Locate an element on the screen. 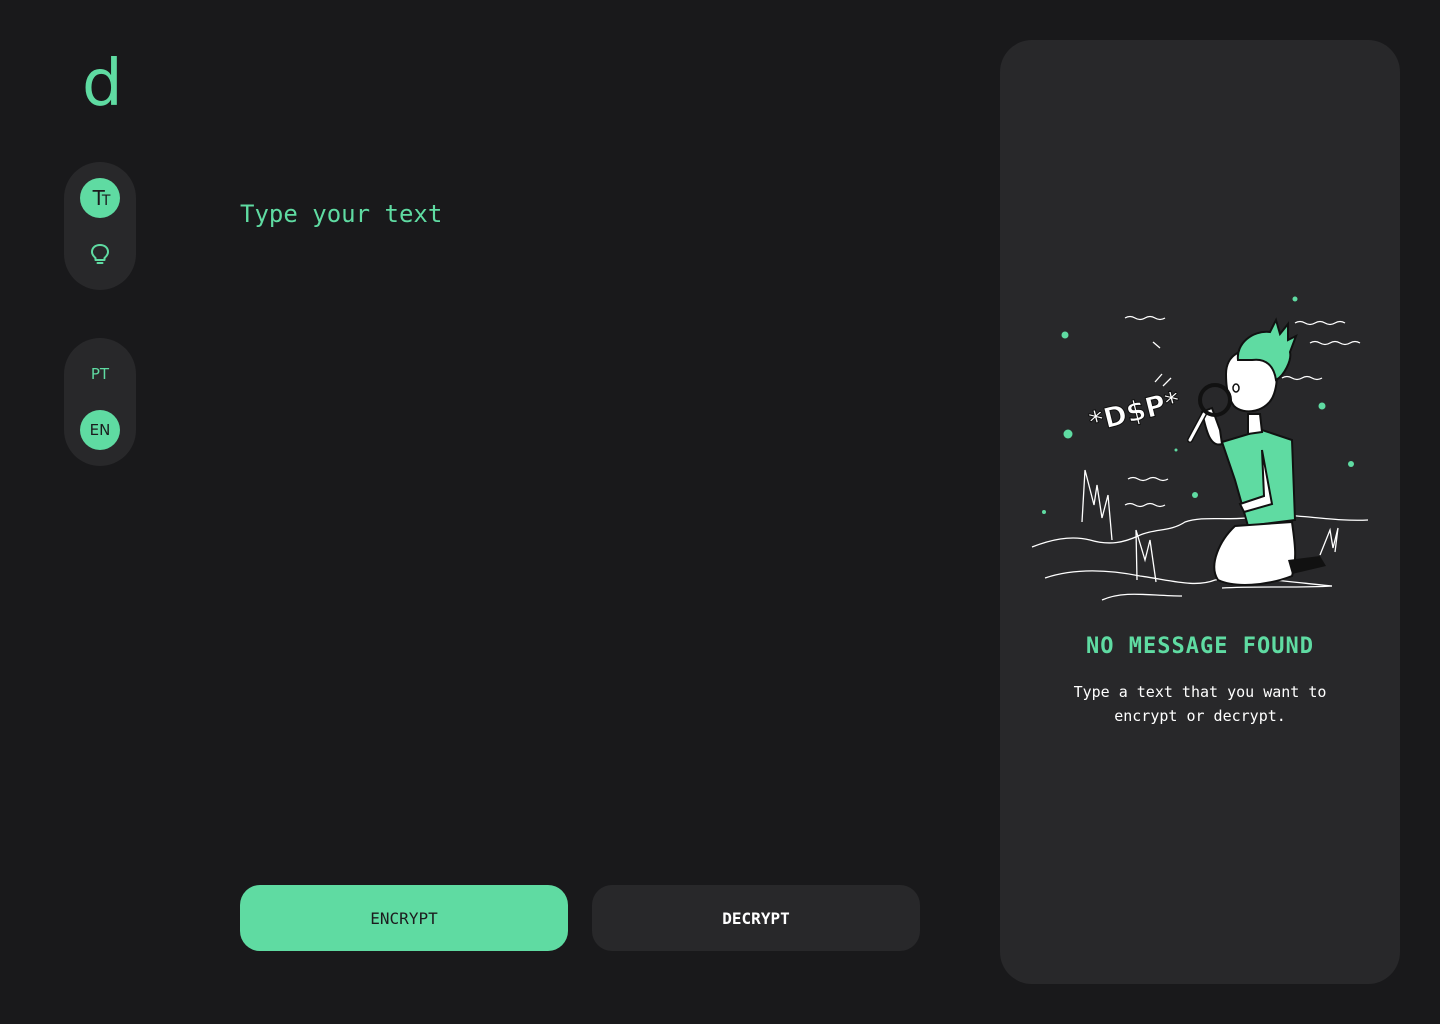 The width and height of the screenshot is (1440, 1024). text-size-icon: TT is located at coordinates (101, 198).